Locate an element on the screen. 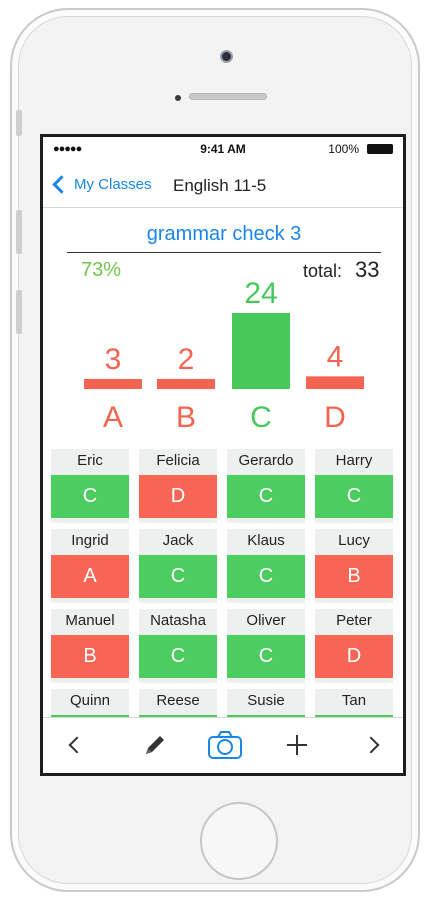 This screenshot has width=429, height=899. student-tile: Natasha C is located at coordinates (178, 646).